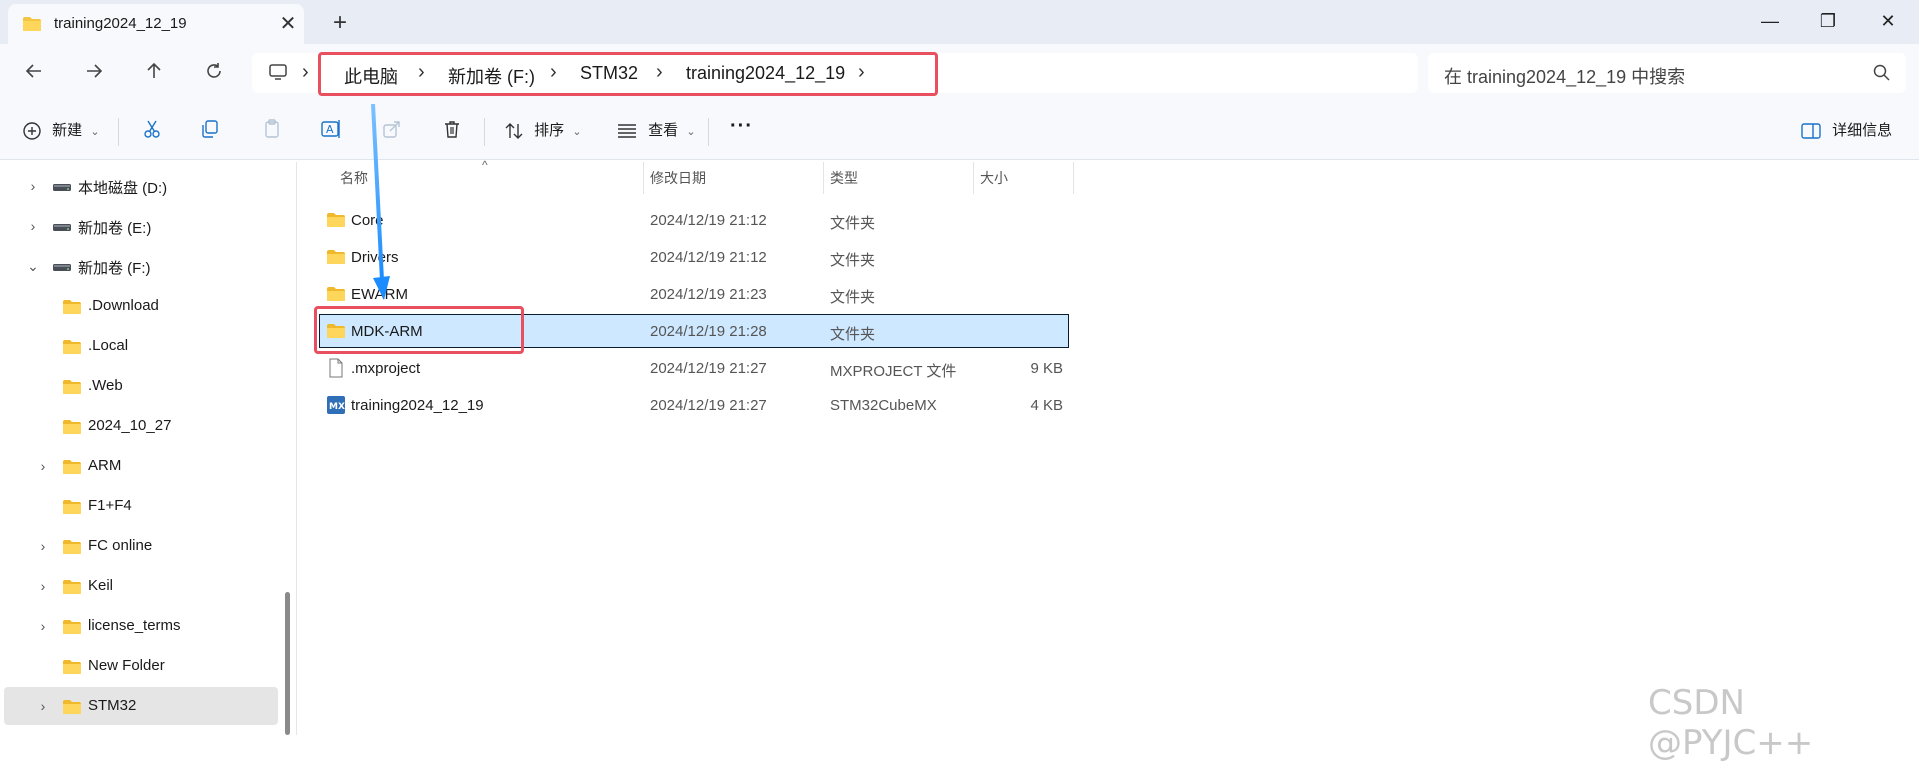 The width and height of the screenshot is (1919, 763). What do you see at coordinates (62, 227) in the screenshot?
I see `drive-icon` at bounding box center [62, 227].